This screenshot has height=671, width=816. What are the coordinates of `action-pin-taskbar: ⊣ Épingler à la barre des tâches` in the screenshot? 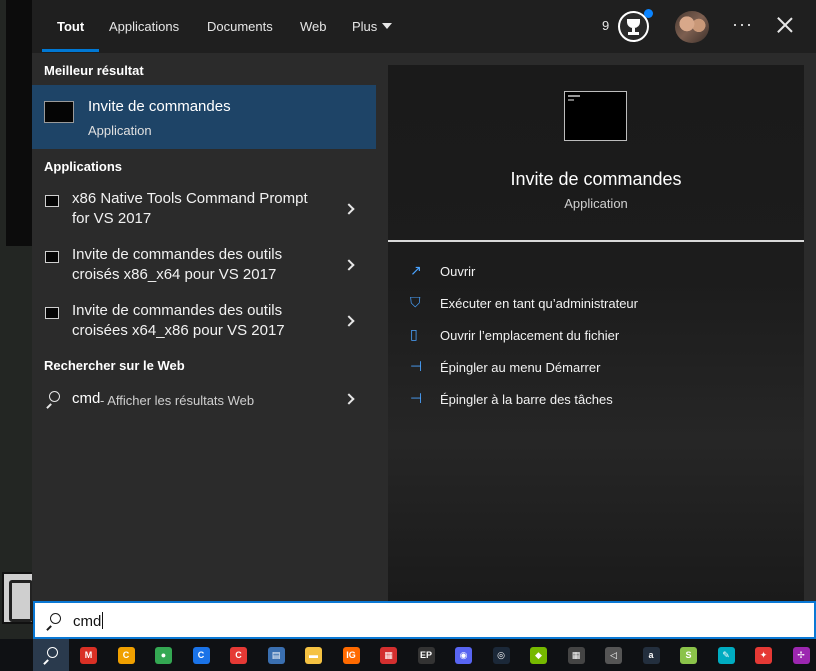 It's located at (605, 399).